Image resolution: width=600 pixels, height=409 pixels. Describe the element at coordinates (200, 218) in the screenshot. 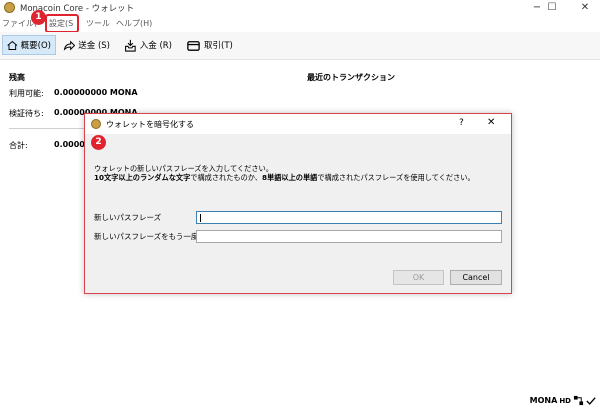

I see `text-cursor` at that location.